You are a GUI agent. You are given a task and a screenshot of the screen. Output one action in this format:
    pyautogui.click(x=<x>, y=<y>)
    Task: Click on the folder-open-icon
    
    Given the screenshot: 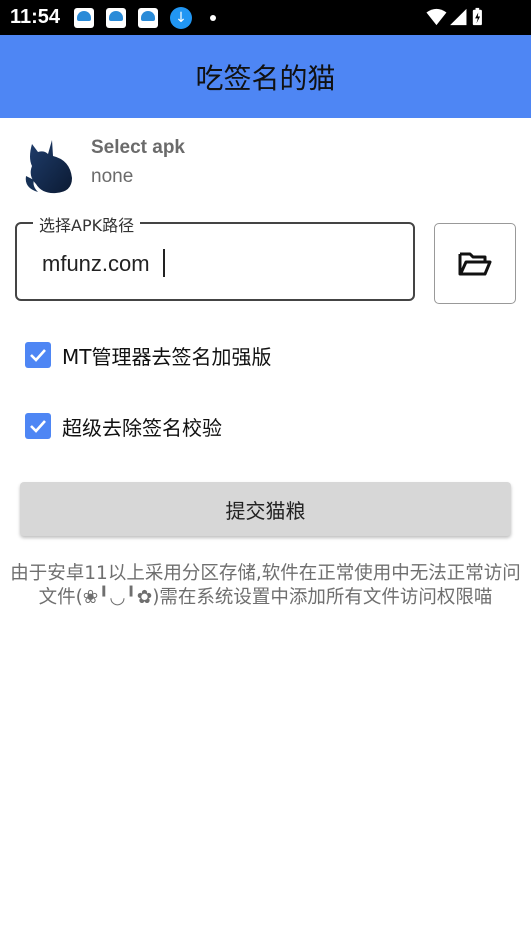 What is the action you would take?
    pyautogui.click(x=475, y=263)
    